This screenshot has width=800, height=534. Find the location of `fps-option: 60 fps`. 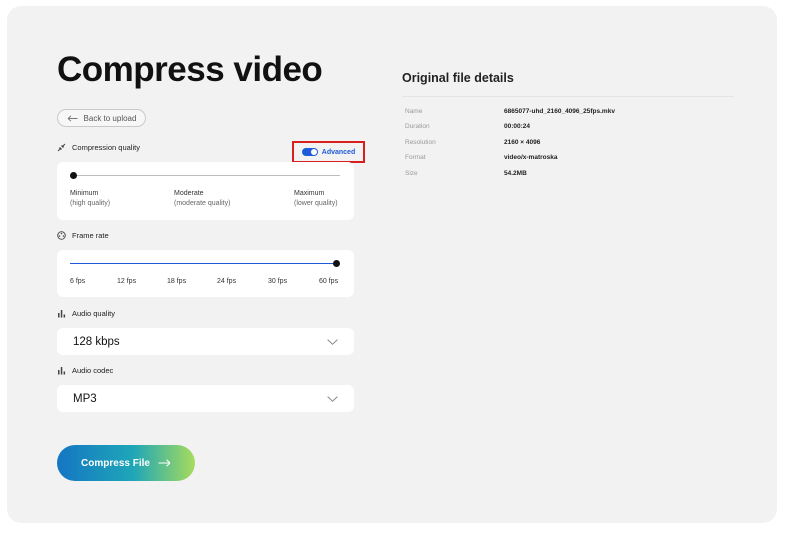

fps-option: 60 fps is located at coordinates (329, 281).